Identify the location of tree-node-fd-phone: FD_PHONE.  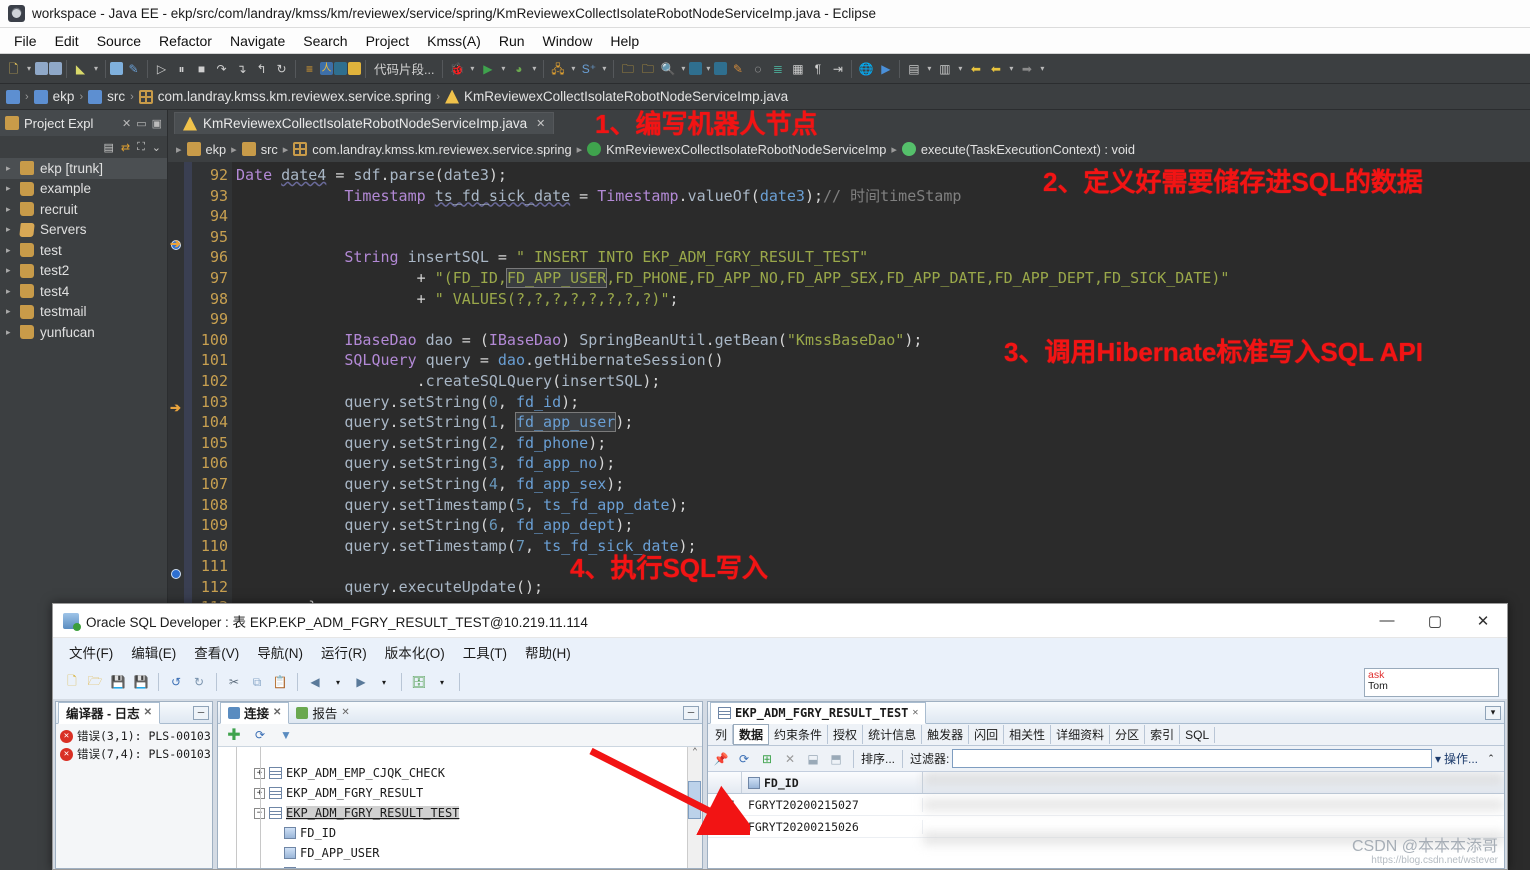
(460, 865).